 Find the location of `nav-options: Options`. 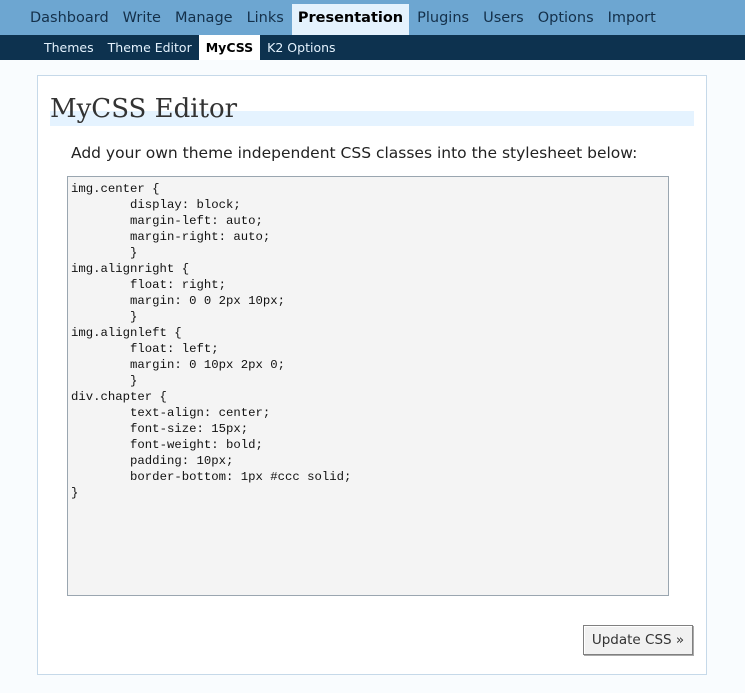

nav-options: Options is located at coordinates (566, 19).